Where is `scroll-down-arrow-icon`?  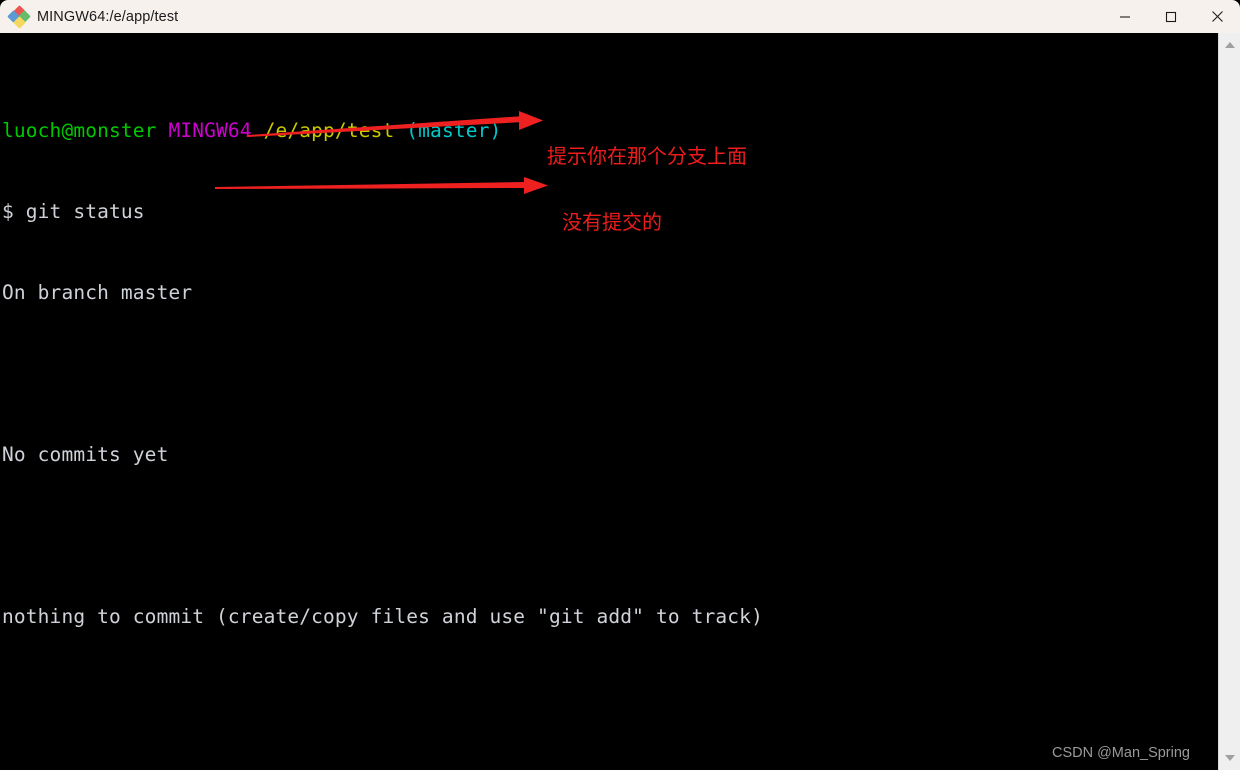 scroll-down-arrow-icon is located at coordinates (1229, 758).